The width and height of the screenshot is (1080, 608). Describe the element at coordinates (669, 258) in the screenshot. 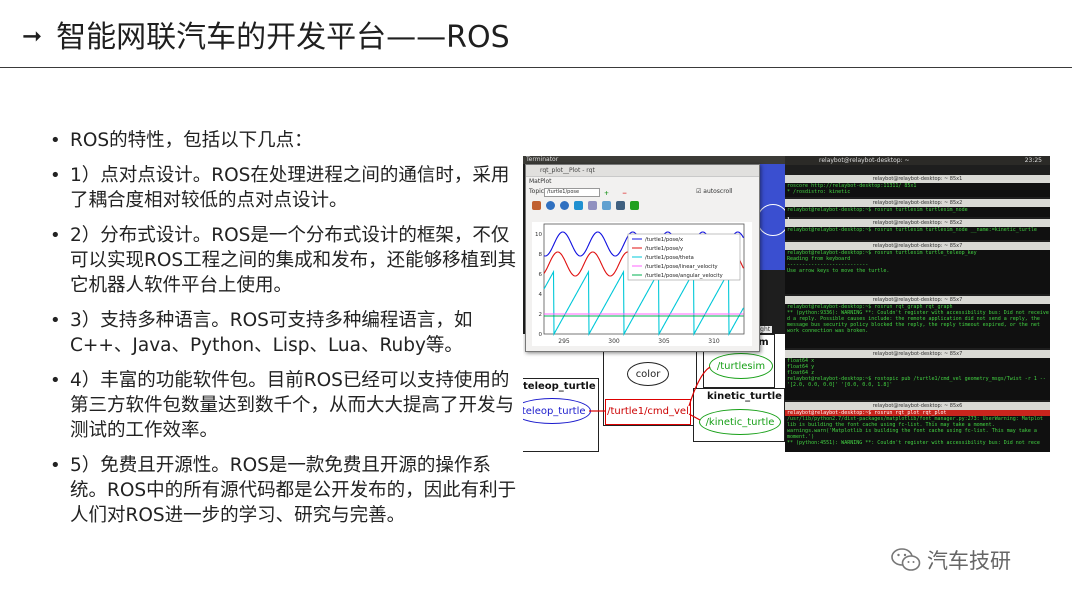

I see `legend-entry: /turtle1/pose/theta` at that location.